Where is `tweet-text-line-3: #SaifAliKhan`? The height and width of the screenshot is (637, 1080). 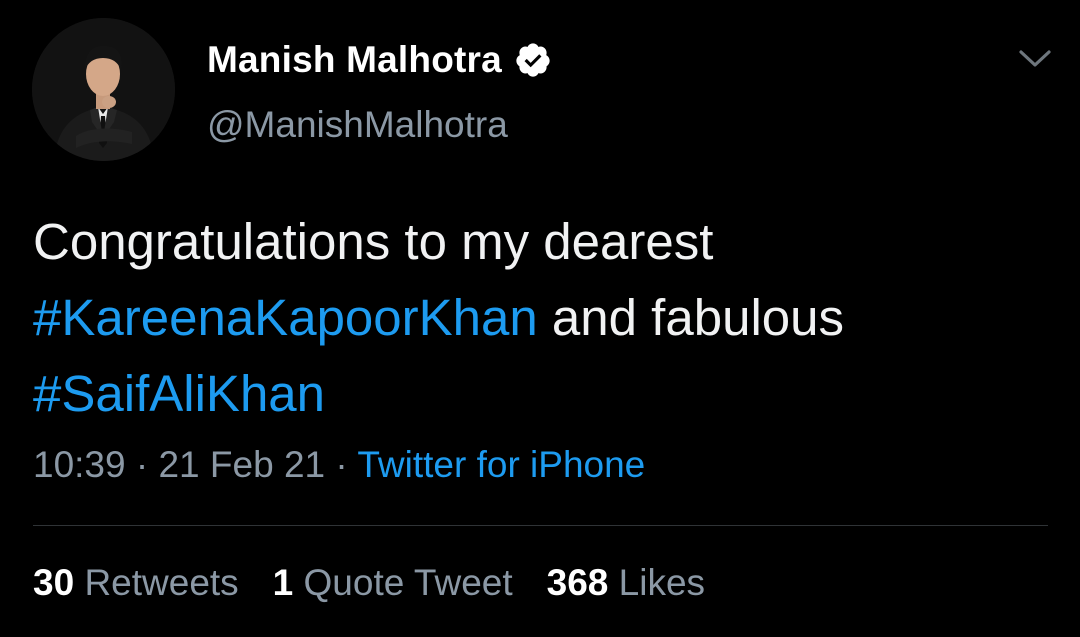 tweet-text-line-3: #SaifAliKhan is located at coordinates (543, 394).